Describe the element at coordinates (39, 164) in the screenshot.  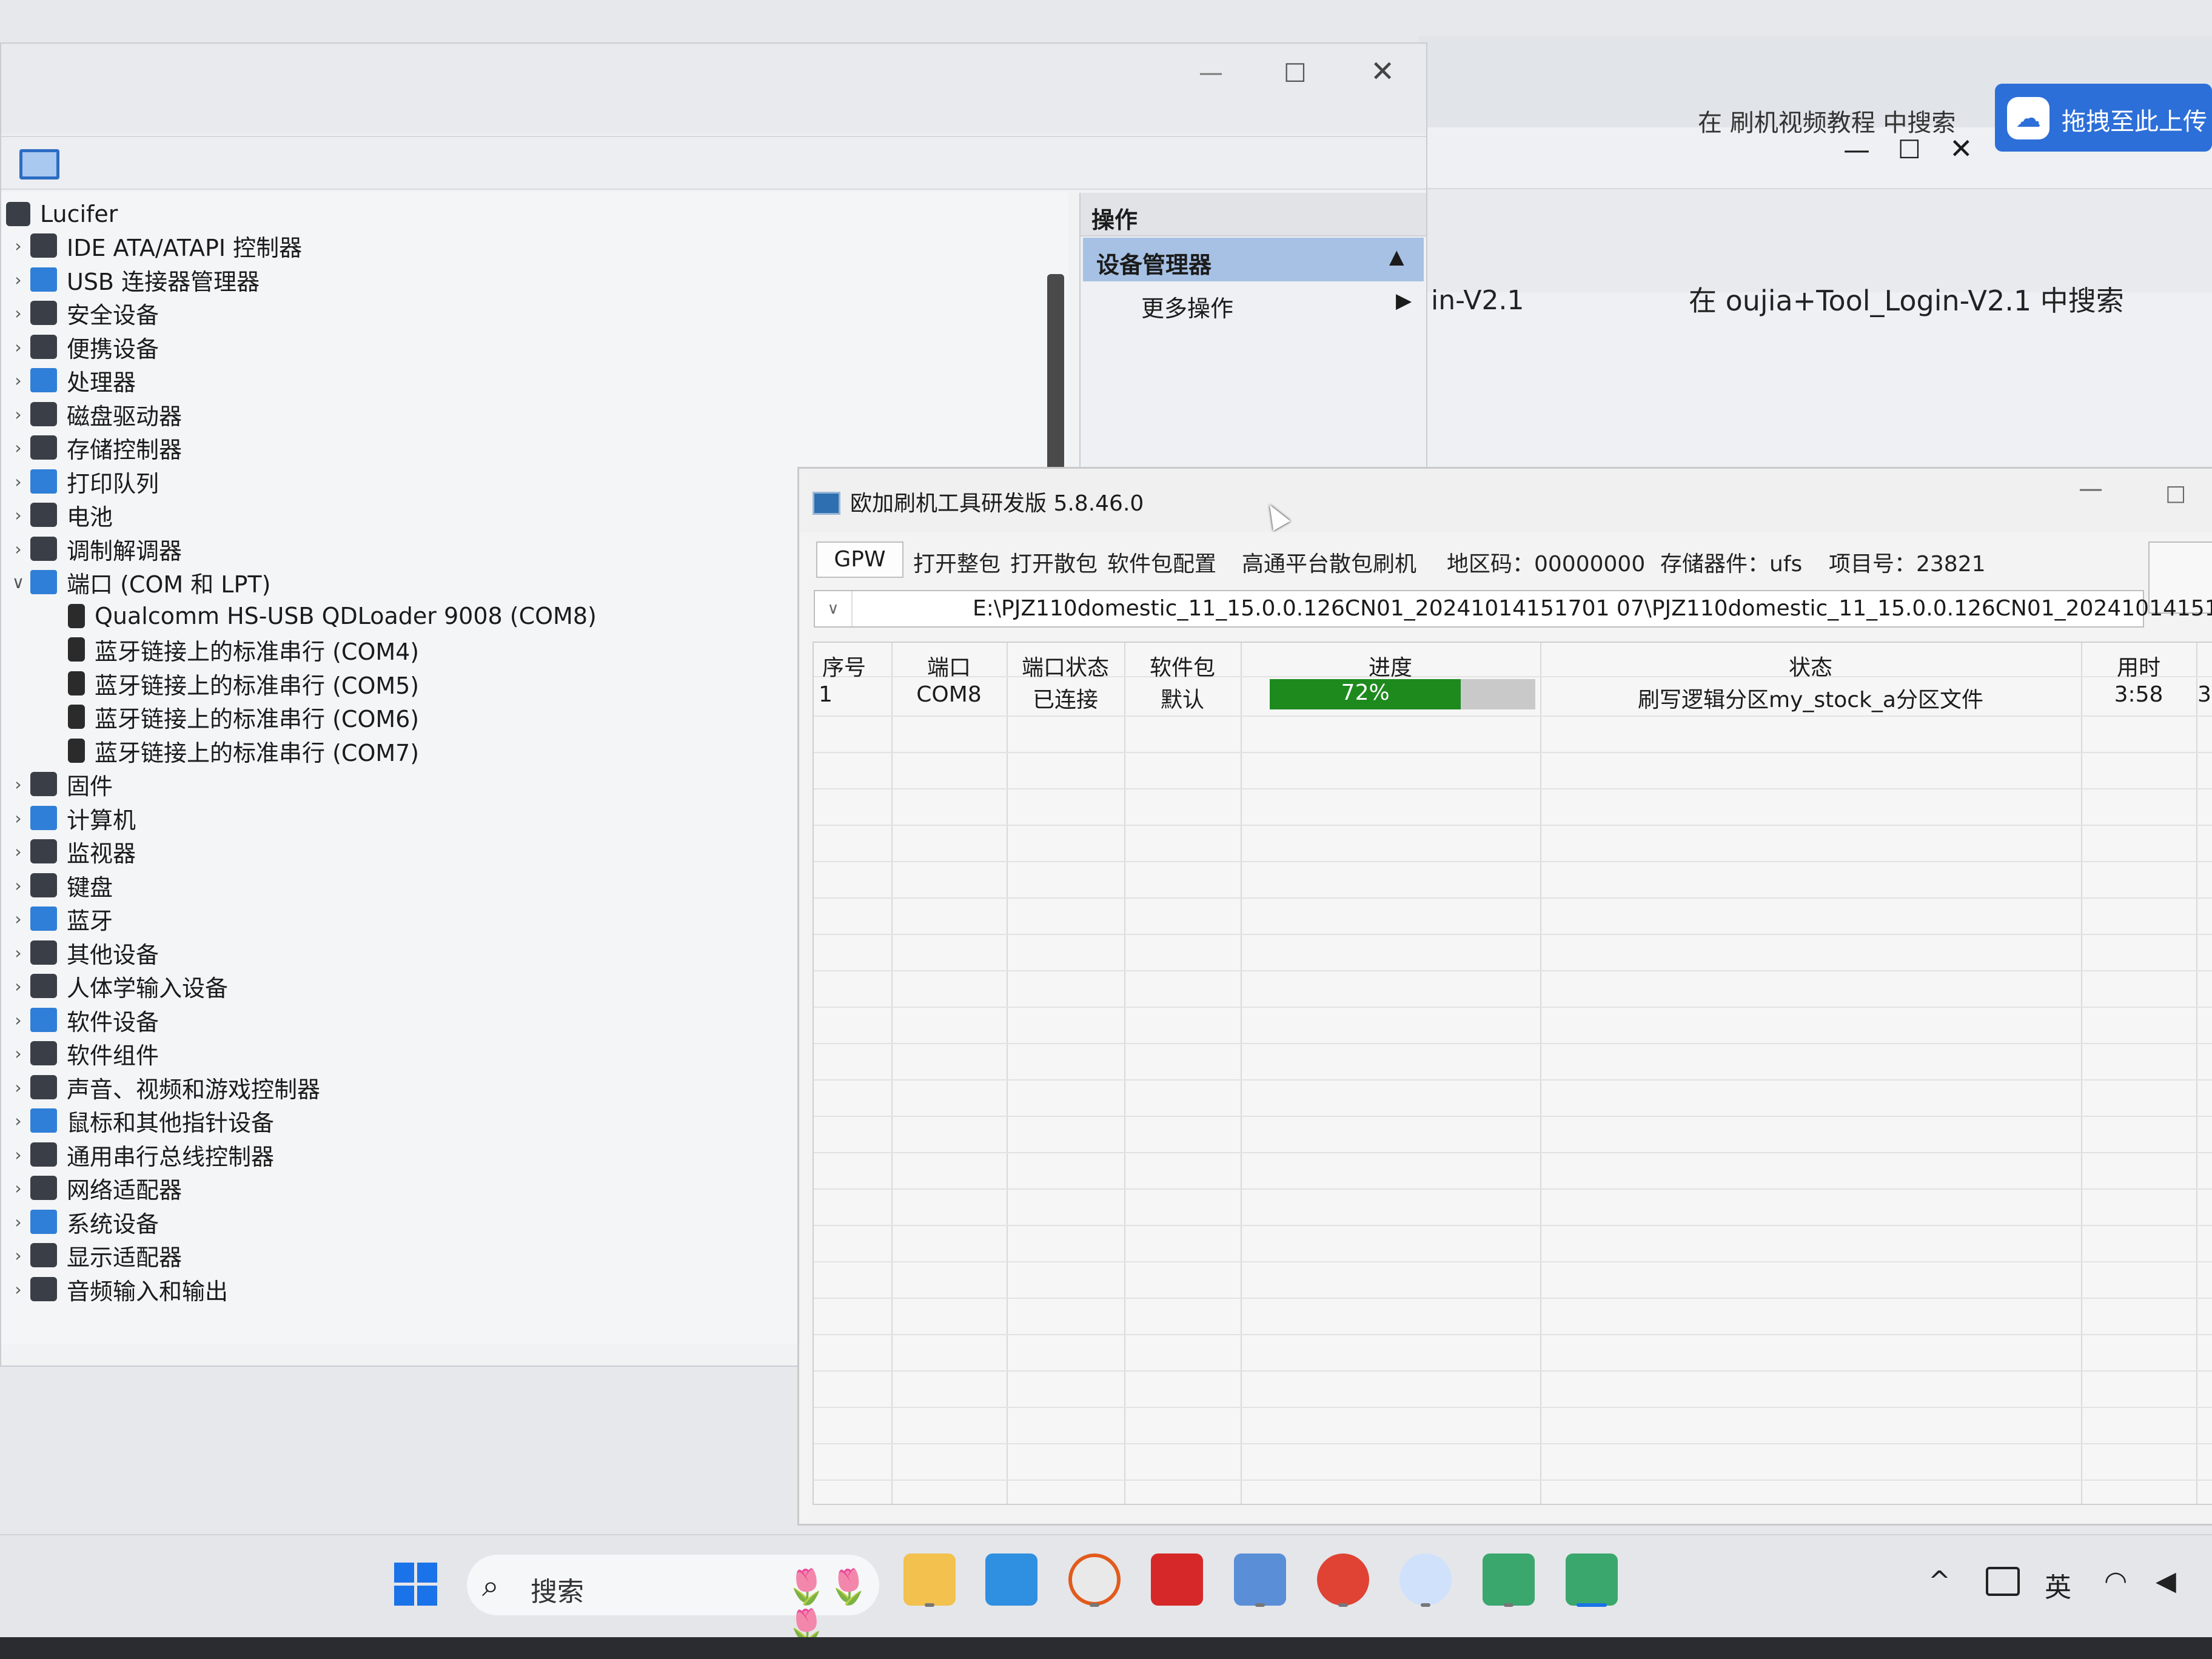
I see `monitor-icon` at that location.